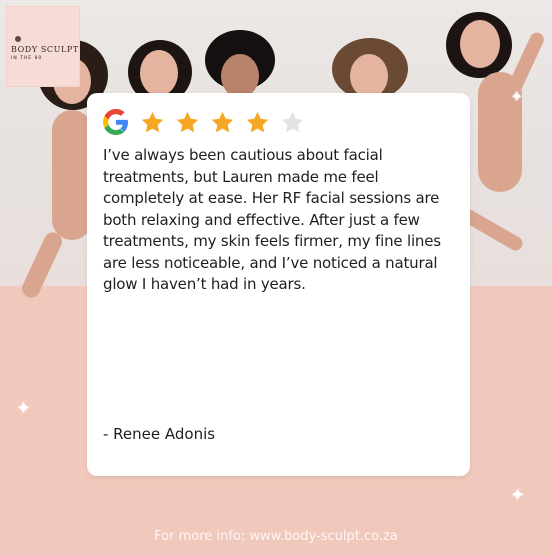 The height and width of the screenshot is (555, 552). What do you see at coordinates (27, 58) in the screenshot?
I see `logo-subtitle: IN THE 80` at bounding box center [27, 58].